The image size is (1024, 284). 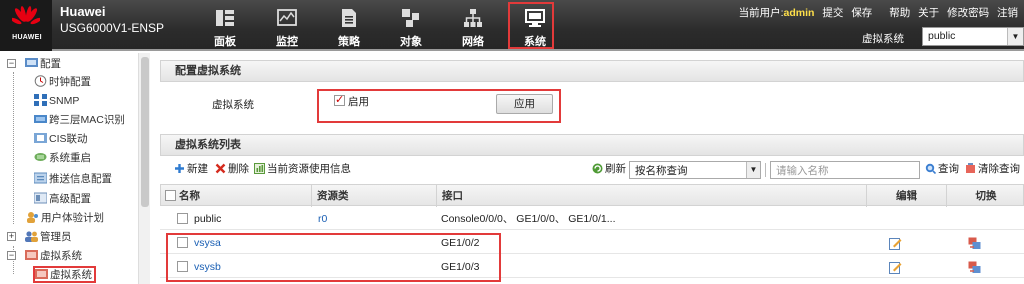 I want to click on search-button: 查询, so click(x=942, y=169).